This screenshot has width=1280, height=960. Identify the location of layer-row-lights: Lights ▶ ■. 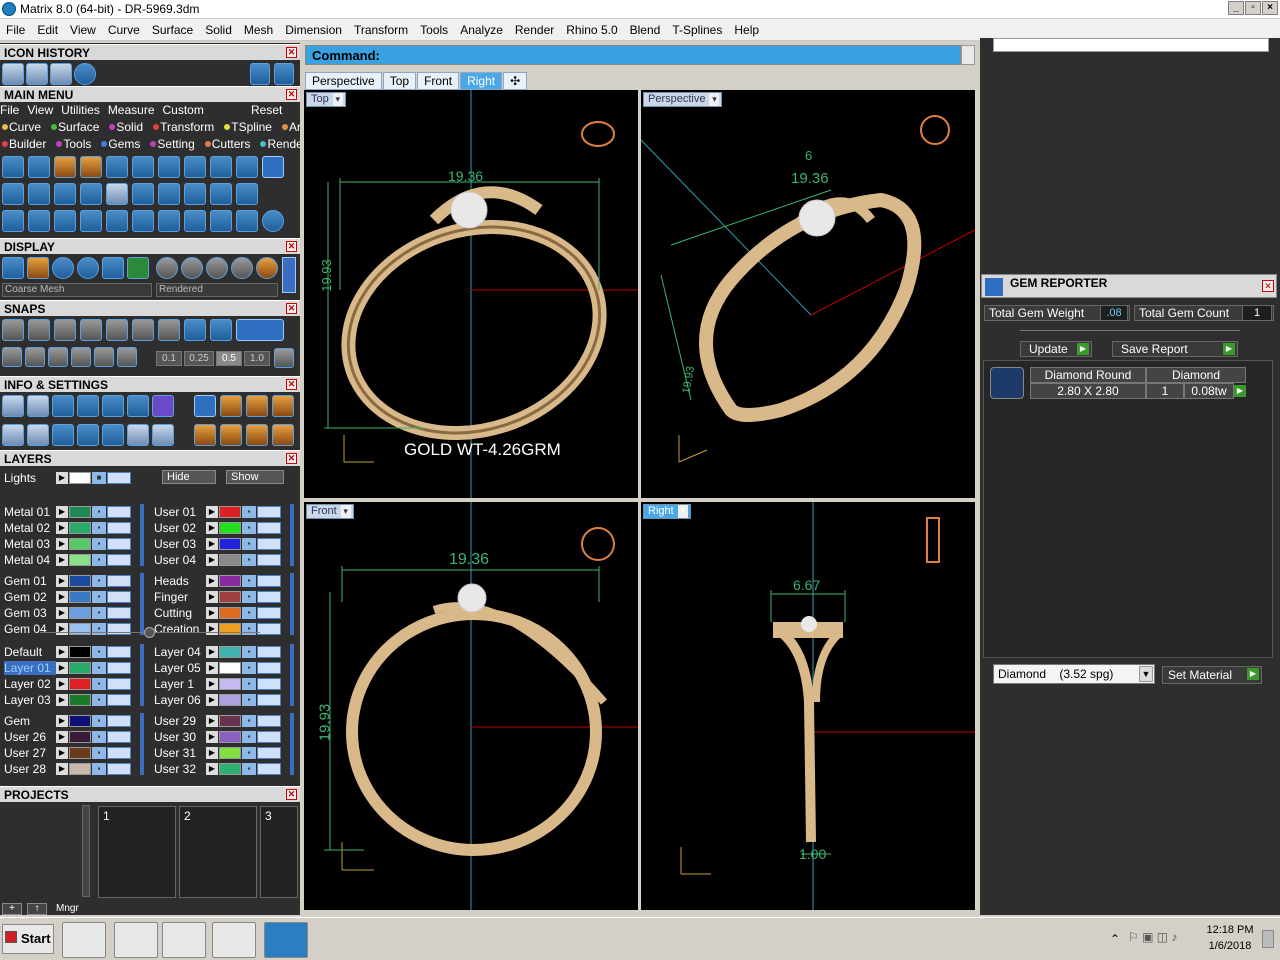
(67, 477).